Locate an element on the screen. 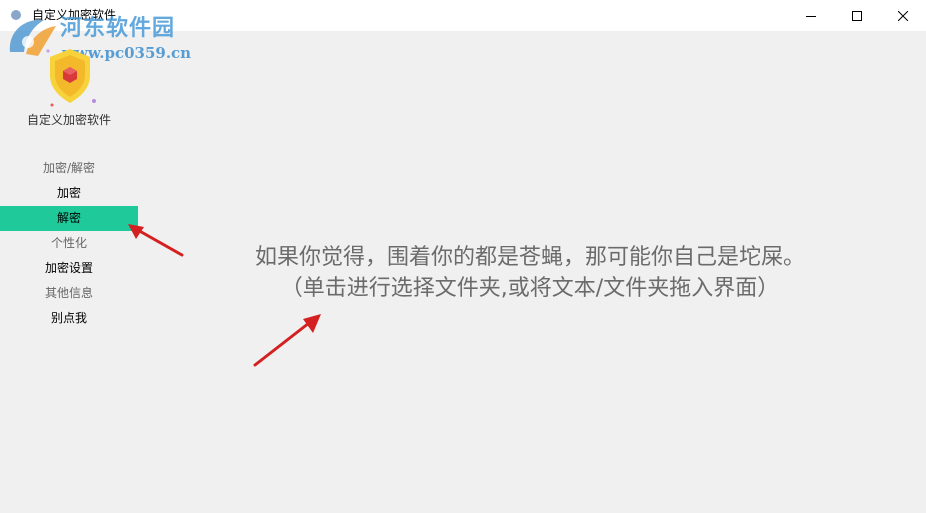 The height and width of the screenshot is (513, 926). close-icon is located at coordinates (903, 15).